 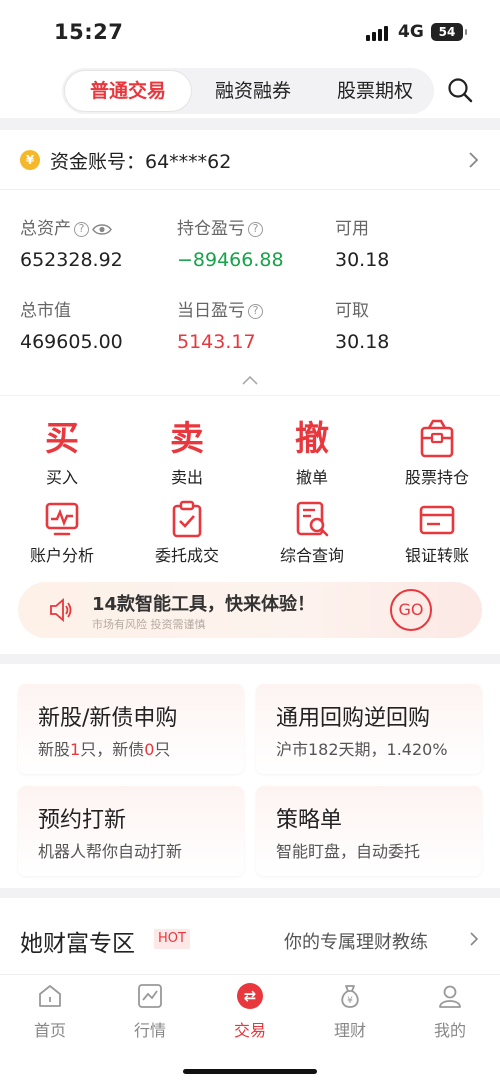 I want to click on stat-label: 持仓盈亏, so click(x=211, y=229).